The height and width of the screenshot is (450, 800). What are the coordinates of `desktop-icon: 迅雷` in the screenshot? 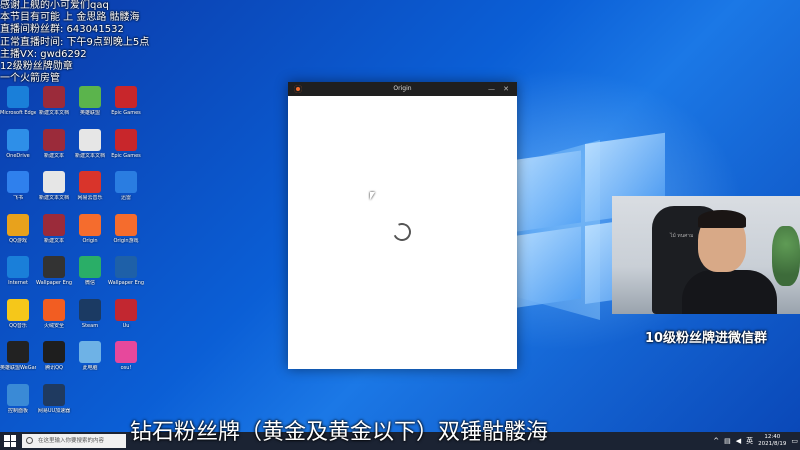 It's located at (126, 186).